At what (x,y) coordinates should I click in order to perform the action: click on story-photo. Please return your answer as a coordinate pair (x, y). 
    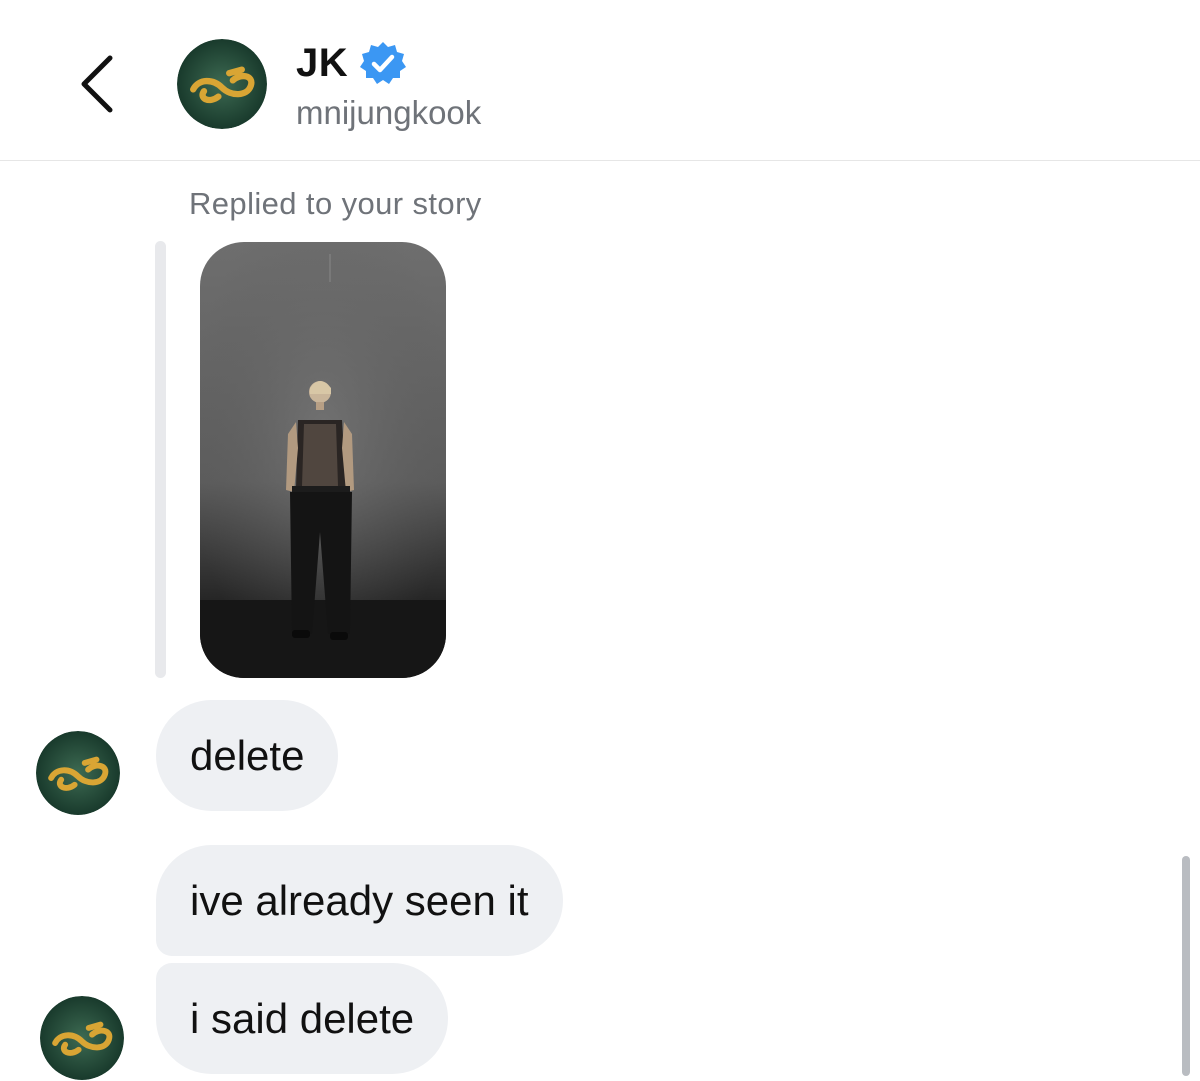
    Looking at the image, I should click on (323, 460).